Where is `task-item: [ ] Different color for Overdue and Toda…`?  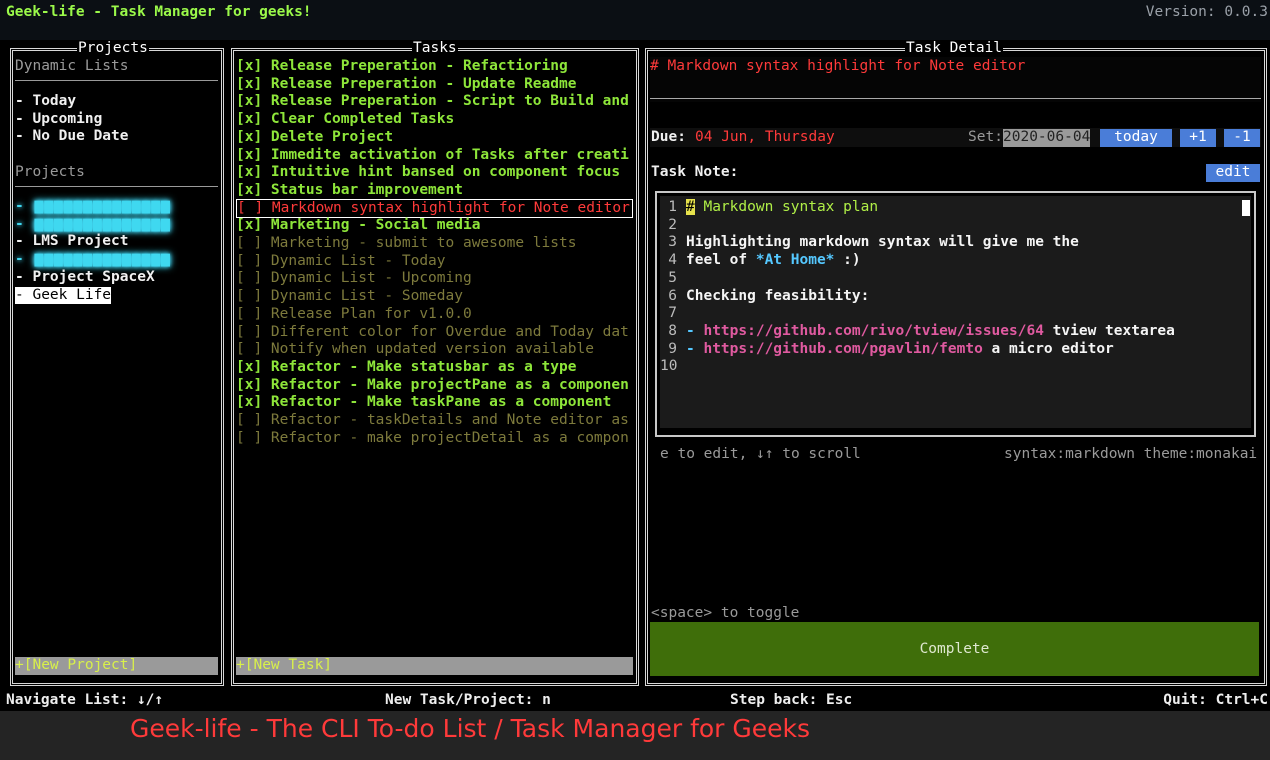 task-item: [ ] Different color for Overdue and Toda… is located at coordinates (432, 333).